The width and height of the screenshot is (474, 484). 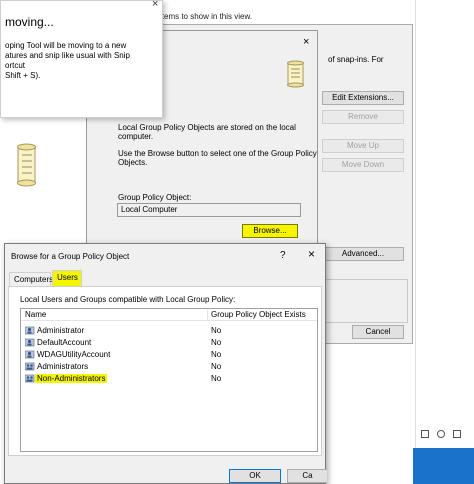 What do you see at coordinates (15, 65) in the screenshot?
I see `notification-line-3: ortcut` at bounding box center [15, 65].